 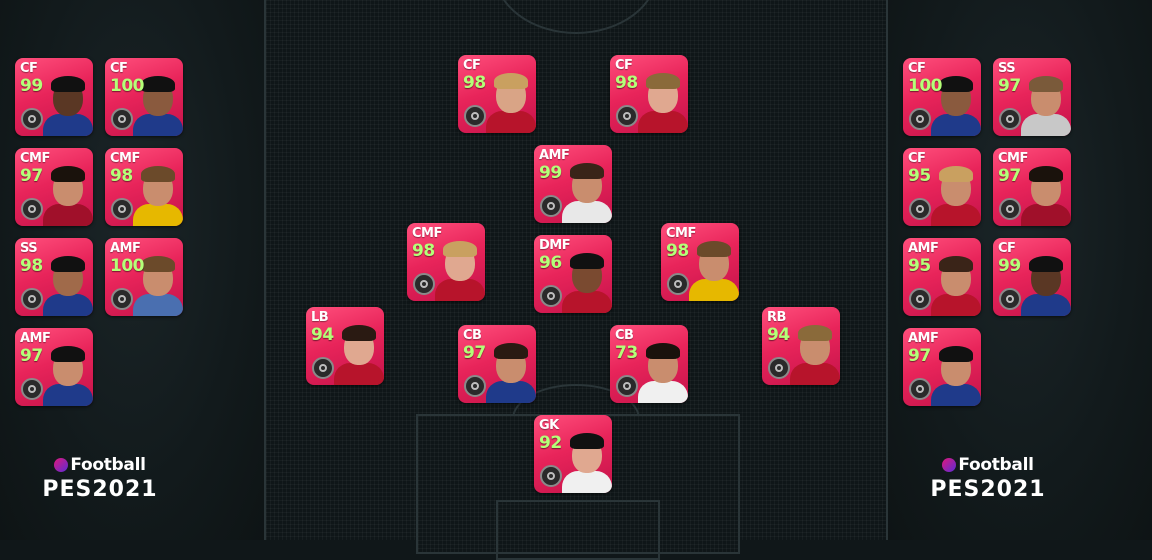 What do you see at coordinates (320, 317) in the screenshot?
I see `position-label: LB` at bounding box center [320, 317].